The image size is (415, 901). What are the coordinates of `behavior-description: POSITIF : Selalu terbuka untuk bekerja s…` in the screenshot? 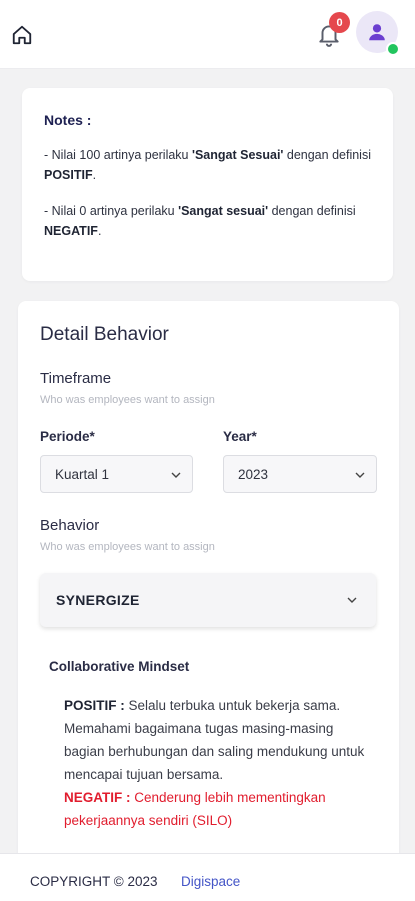 It's located at (217, 763).